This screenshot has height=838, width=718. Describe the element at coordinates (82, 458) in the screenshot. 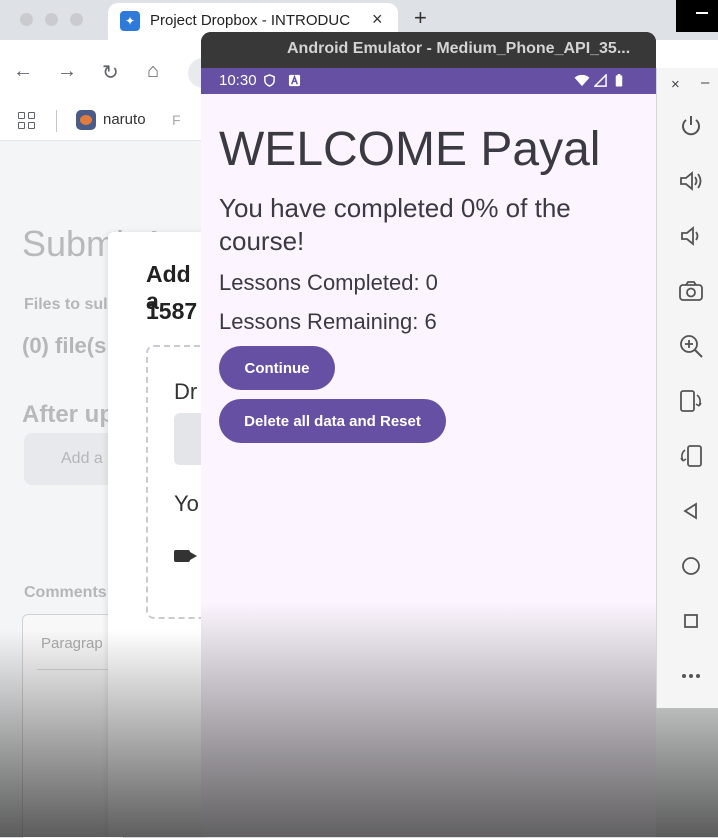

I see `add-button-label: Add a` at that location.